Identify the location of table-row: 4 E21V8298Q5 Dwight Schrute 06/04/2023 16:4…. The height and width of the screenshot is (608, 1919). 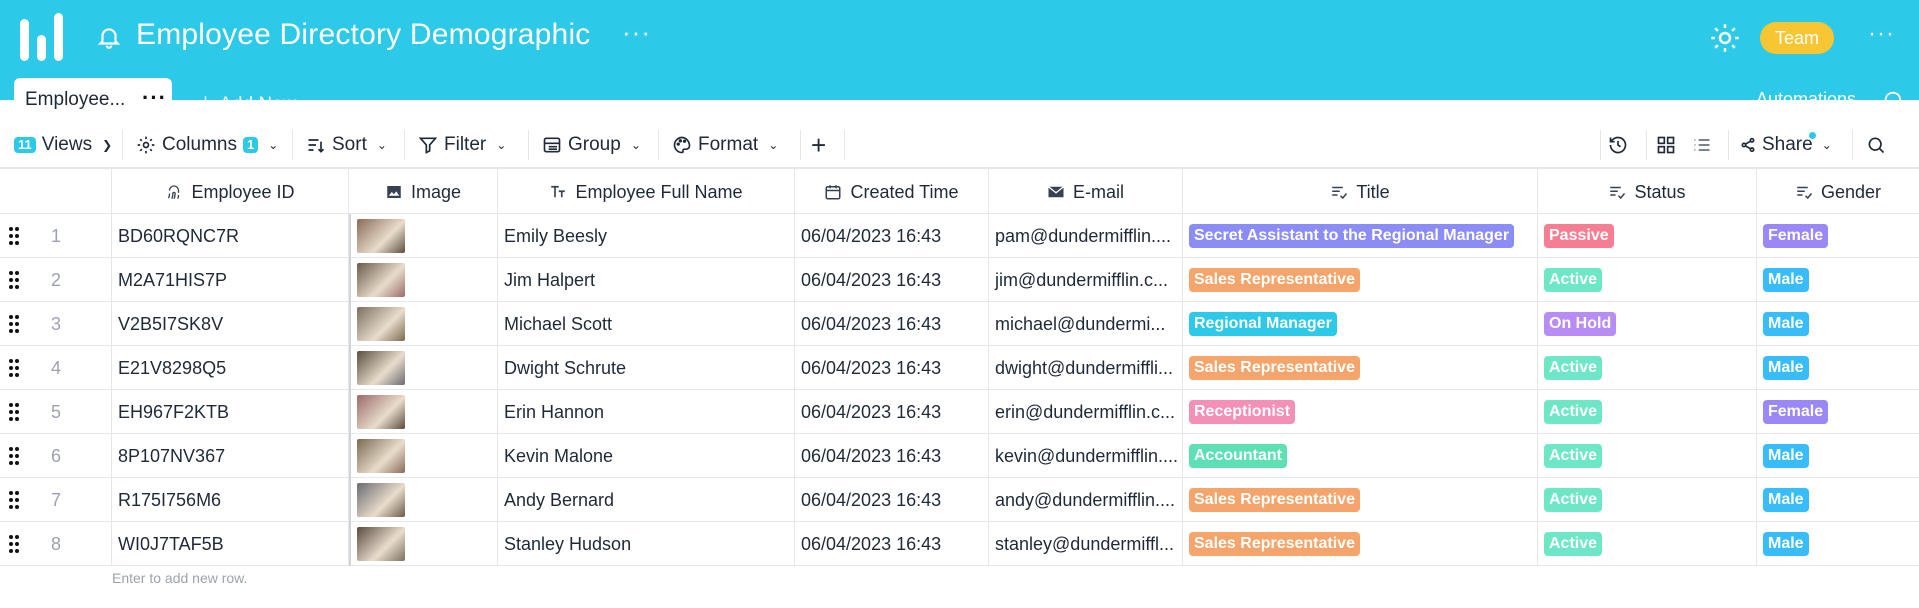
(959, 368).